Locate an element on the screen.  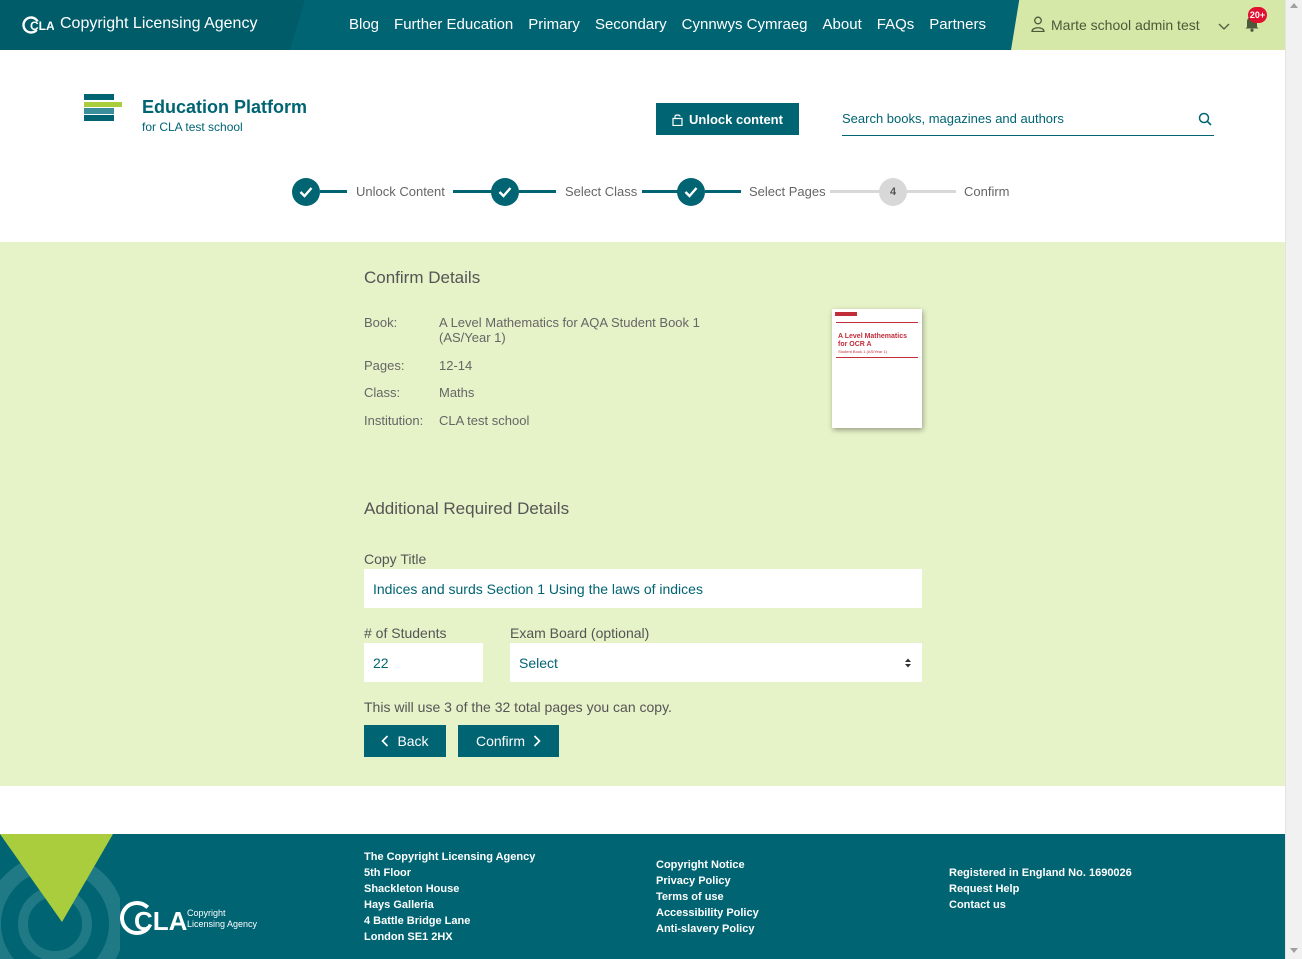
step-2-complete is located at coordinates (505, 192).